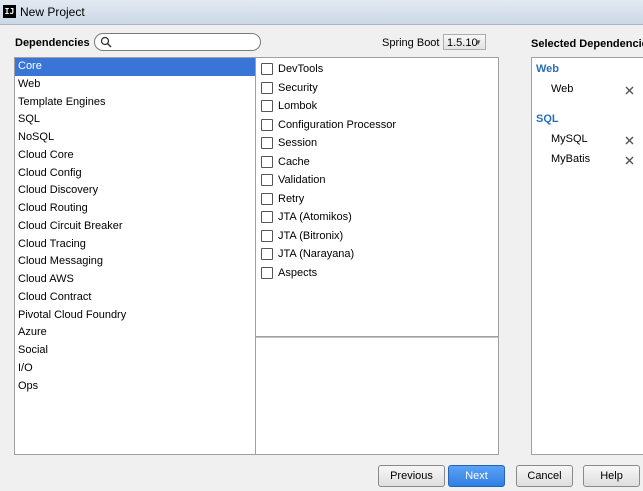 The image size is (643, 491). I want to click on dependency-label: Lombok, so click(298, 106).